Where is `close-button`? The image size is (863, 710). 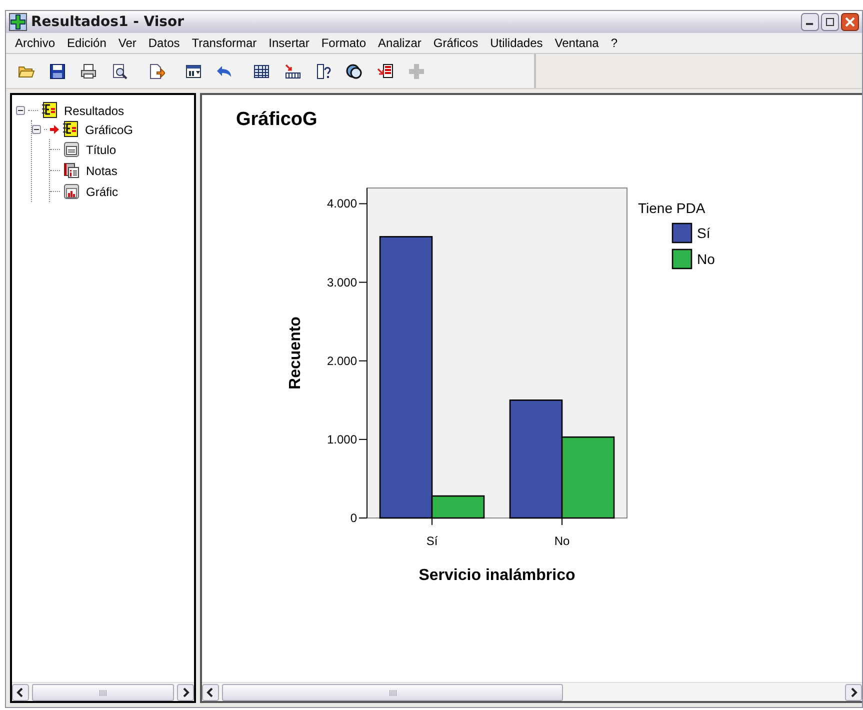
close-button is located at coordinates (850, 22).